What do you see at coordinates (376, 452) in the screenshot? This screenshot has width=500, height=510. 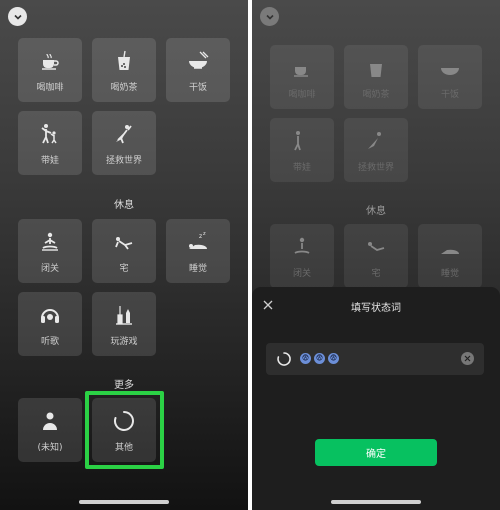 I see `confirm-button: 确定` at bounding box center [376, 452].